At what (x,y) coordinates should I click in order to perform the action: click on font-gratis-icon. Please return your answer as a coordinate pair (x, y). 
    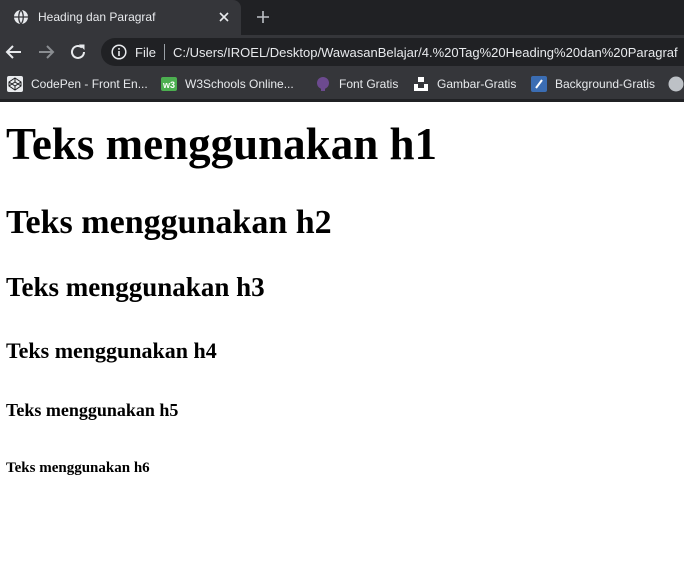
    Looking at the image, I should click on (323, 84).